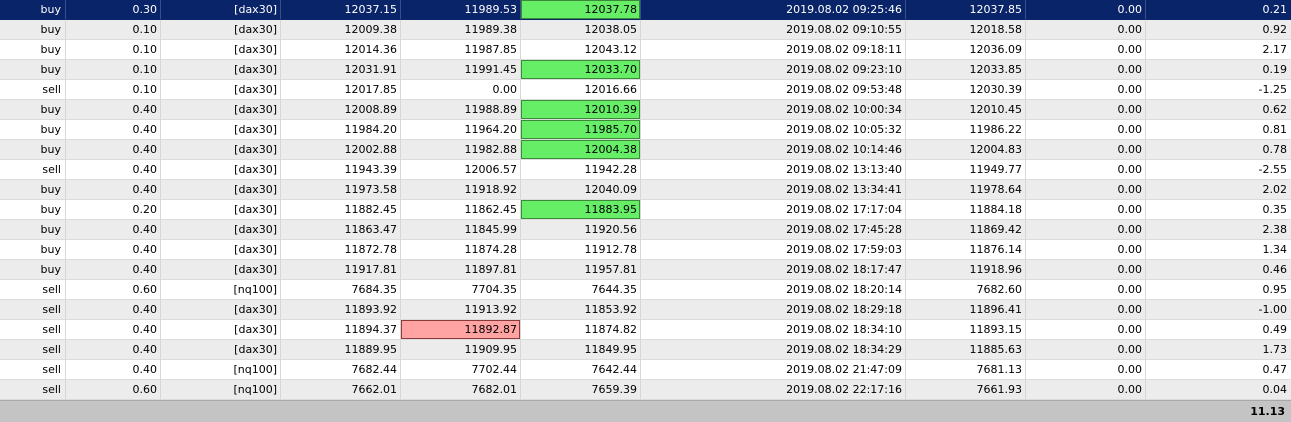  What do you see at coordinates (581, 150) in the screenshot?
I see `take-profit-cell: 12004.38` at bounding box center [581, 150].